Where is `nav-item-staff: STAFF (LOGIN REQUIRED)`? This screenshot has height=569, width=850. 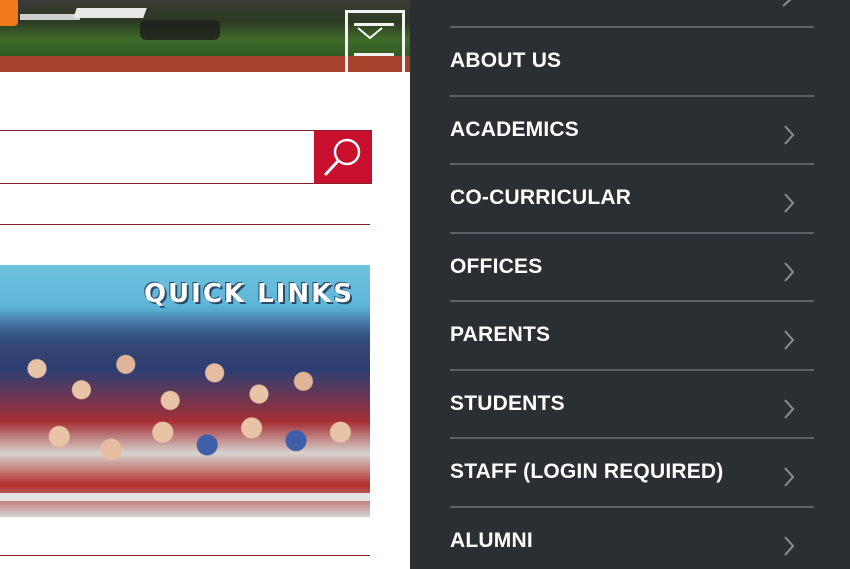
nav-item-staff: STAFF (LOGIN REQUIRED) is located at coordinates (632, 471).